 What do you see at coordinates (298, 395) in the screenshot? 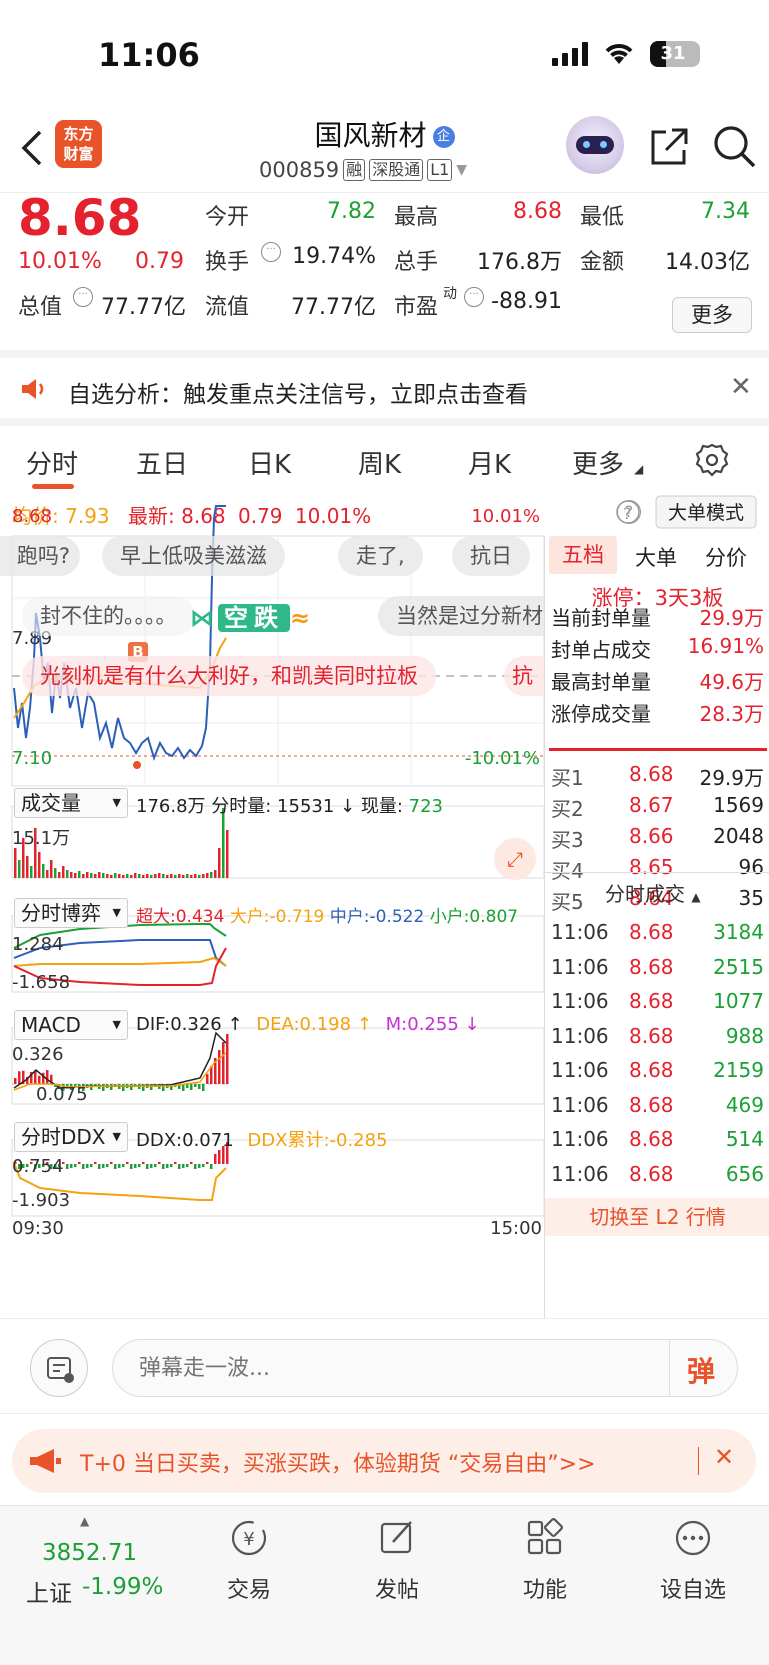
I see `notice-text: 自选分析：触发重点关注信号，立即点击查看` at bounding box center [298, 395].